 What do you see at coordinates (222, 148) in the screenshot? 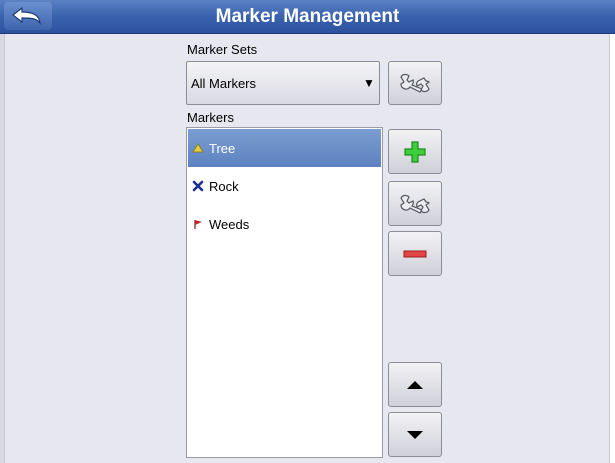
I see `list-item-label: Tree` at bounding box center [222, 148].